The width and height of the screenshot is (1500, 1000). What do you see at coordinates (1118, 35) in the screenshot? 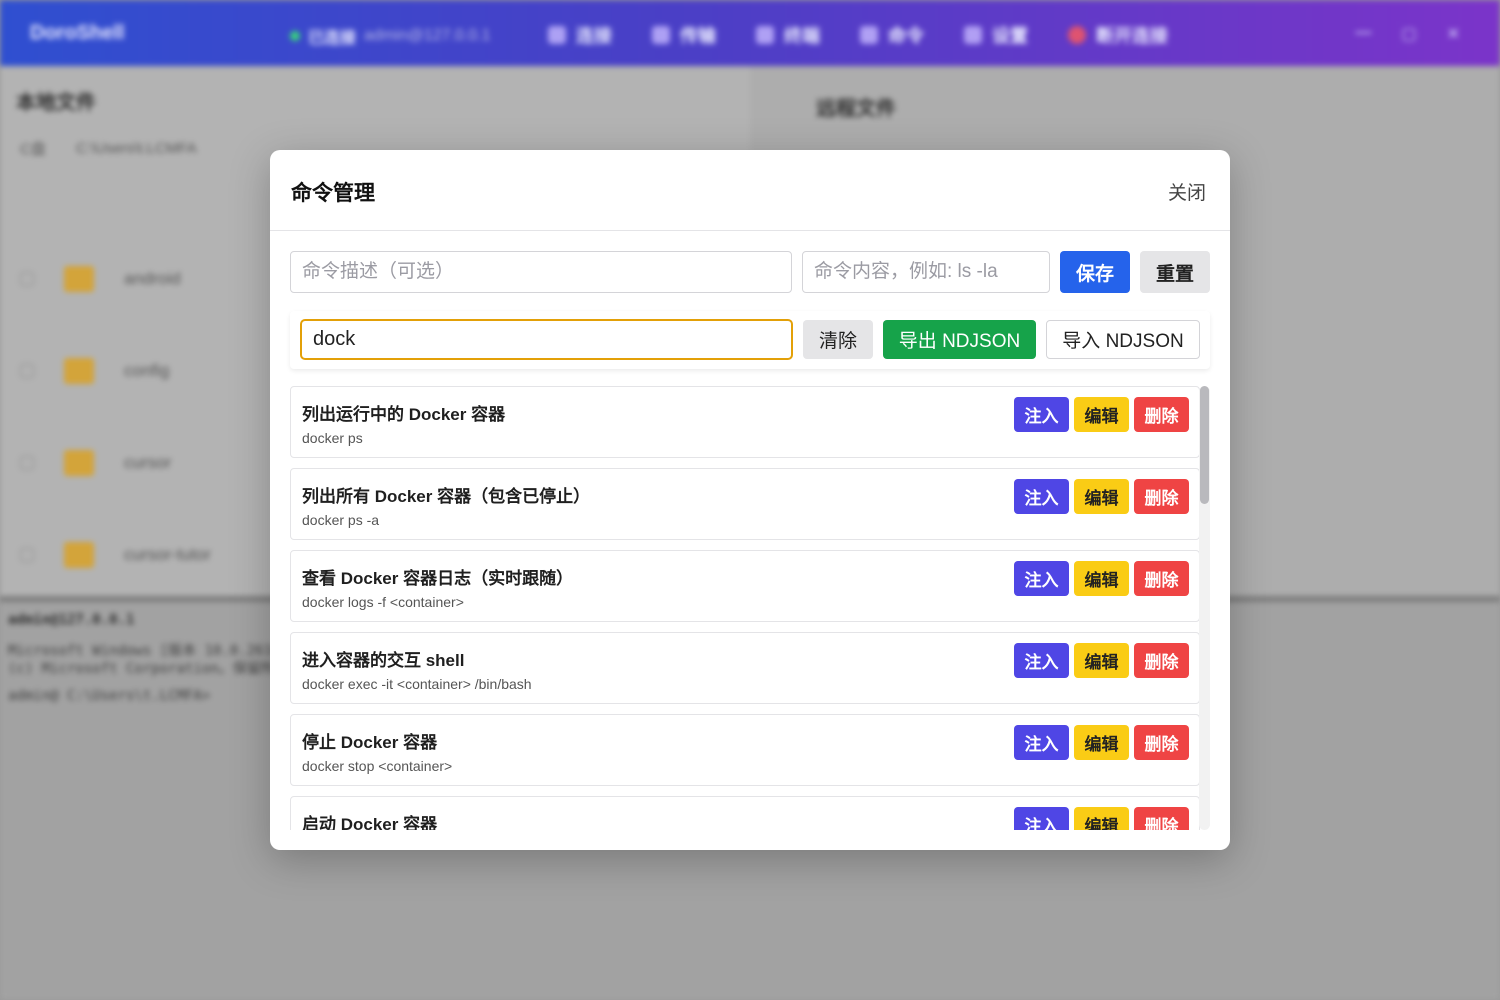
I see `menu-item-disconnect: 断开连接` at bounding box center [1118, 35].